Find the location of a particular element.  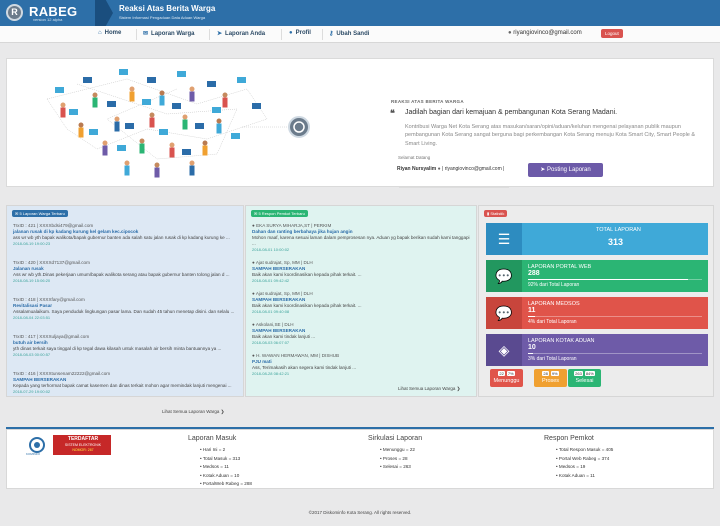

nav-profil: ● Profil is located at coordinates (300, 33).